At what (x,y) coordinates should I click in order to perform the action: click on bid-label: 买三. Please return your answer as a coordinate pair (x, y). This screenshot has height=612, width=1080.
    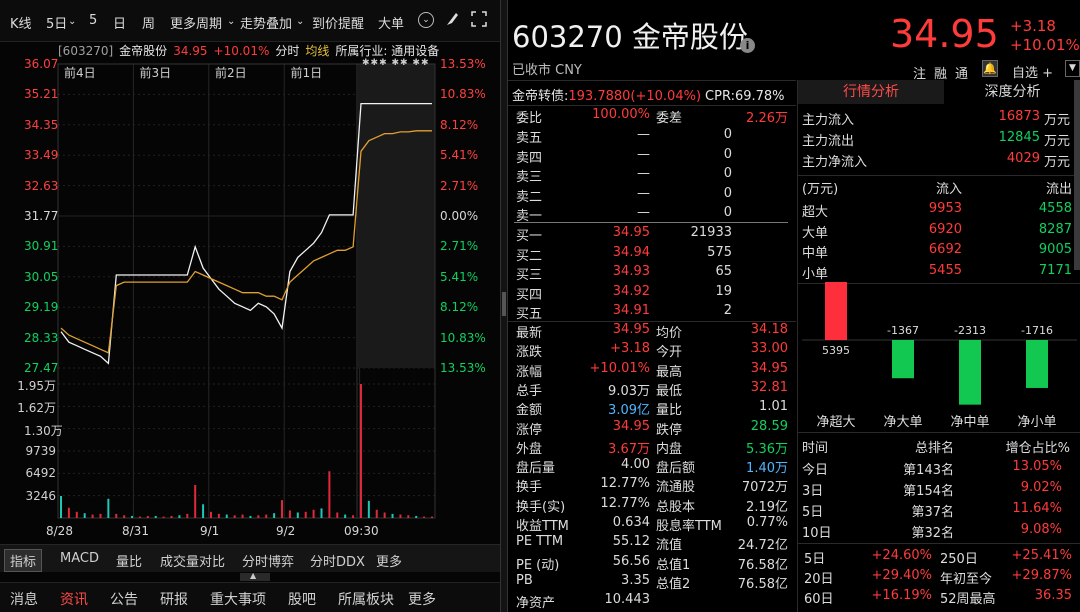
    Looking at the image, I should click on (529, 275).